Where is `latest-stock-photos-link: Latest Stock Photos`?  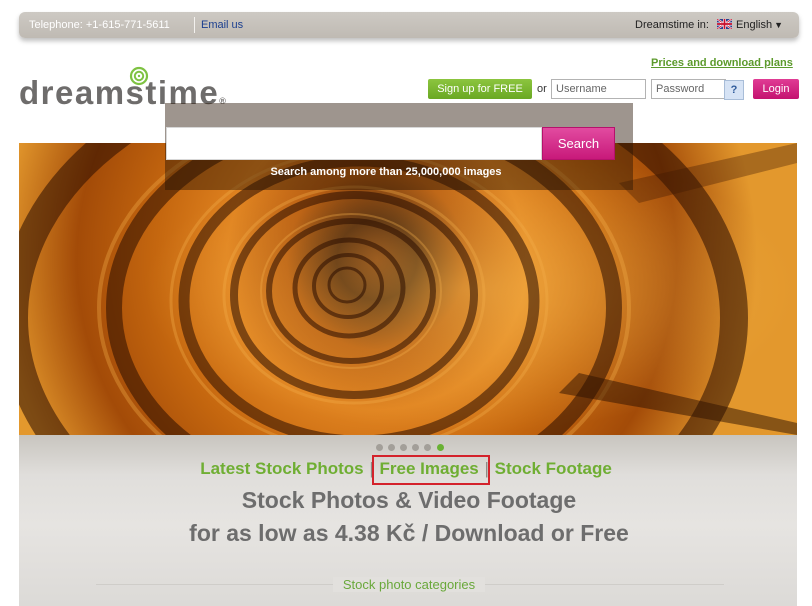
latest-stock-photos-link: Latest Stock Photos is located at coordinates (281, 468).